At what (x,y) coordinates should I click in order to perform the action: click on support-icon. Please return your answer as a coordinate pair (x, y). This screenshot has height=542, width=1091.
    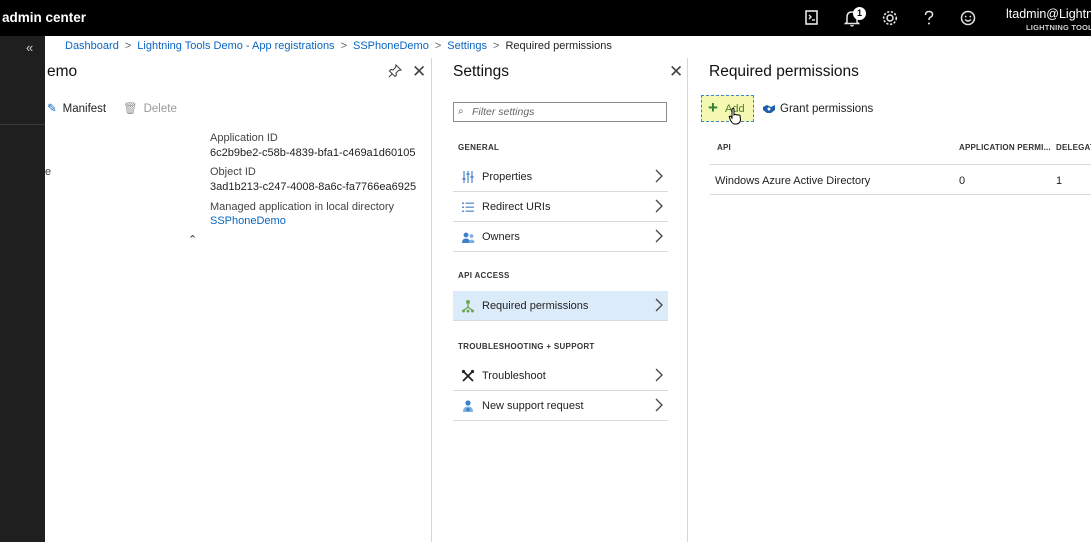
    Looking at the image, I should click on (468, 406).